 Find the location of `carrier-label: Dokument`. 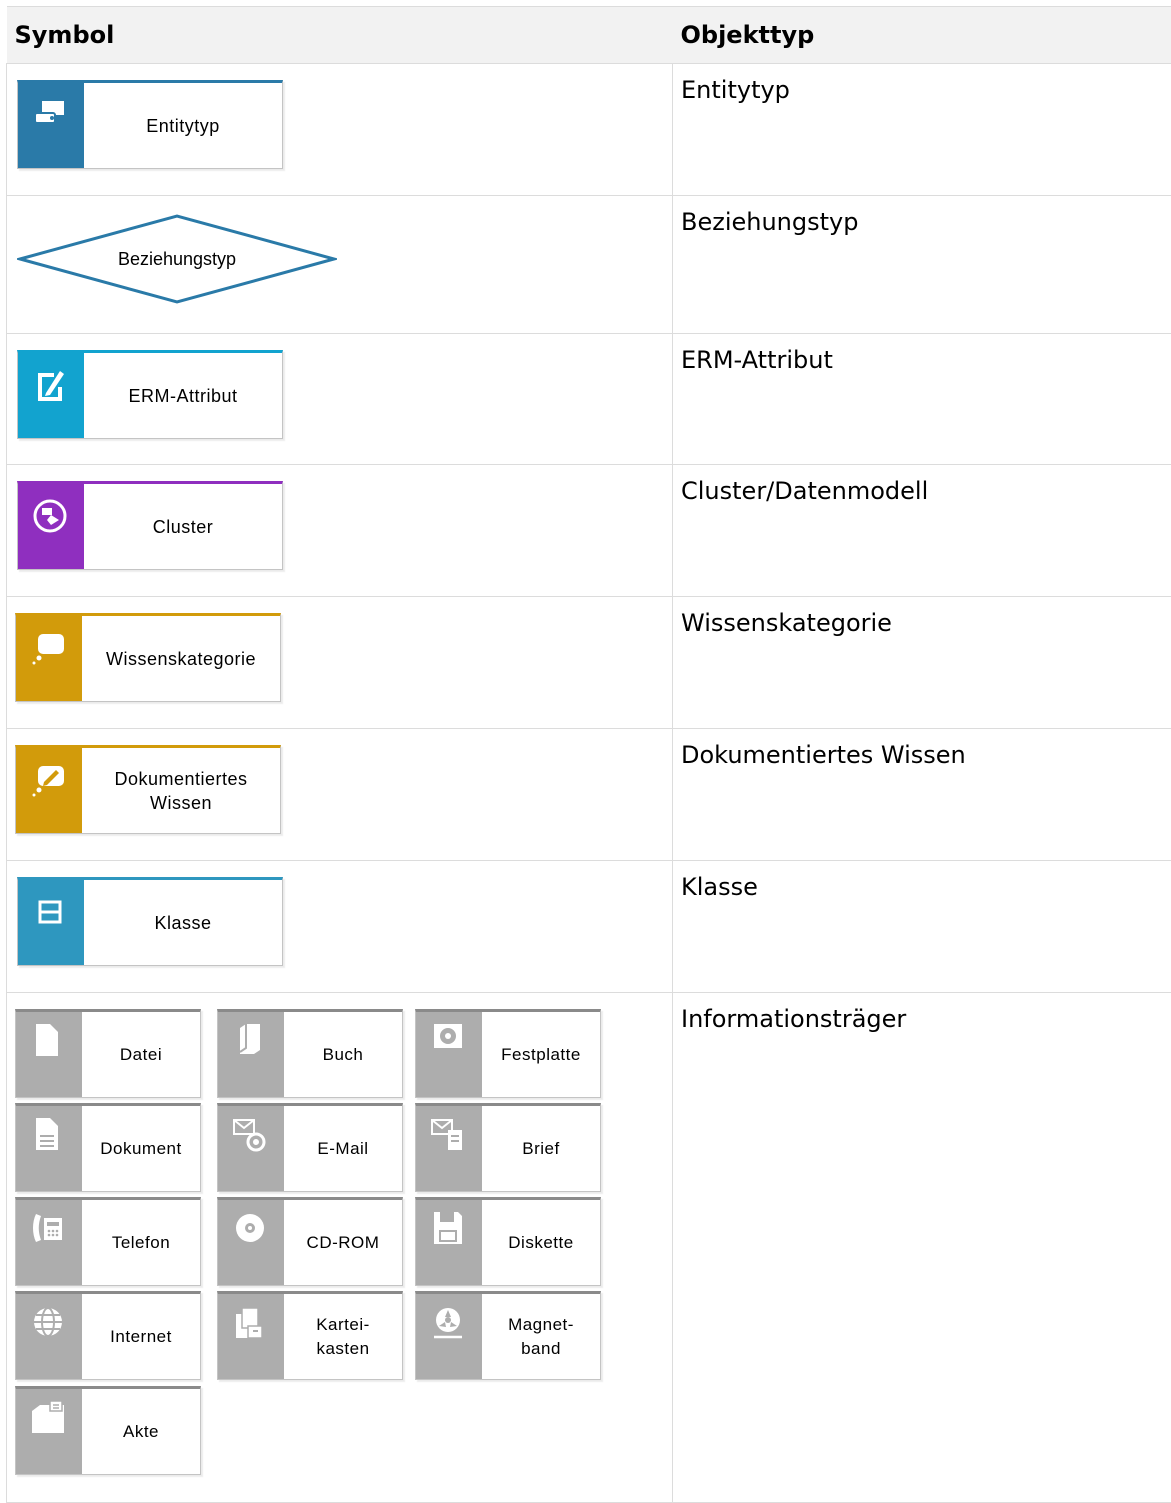

carrier-label: Dokument is located at coordinates (141, 1148).